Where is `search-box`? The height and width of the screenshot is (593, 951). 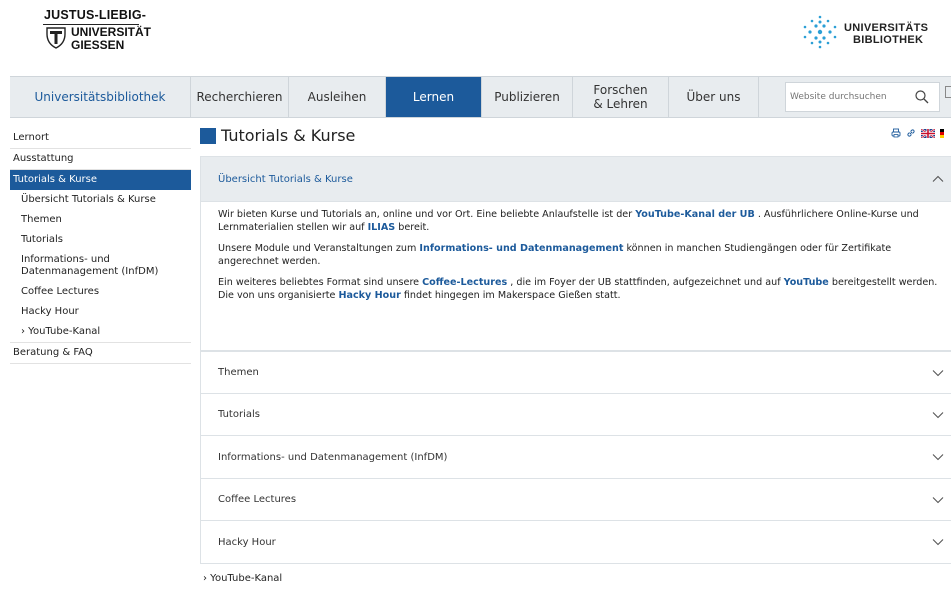 search-box is located at coordinates (862, 97).